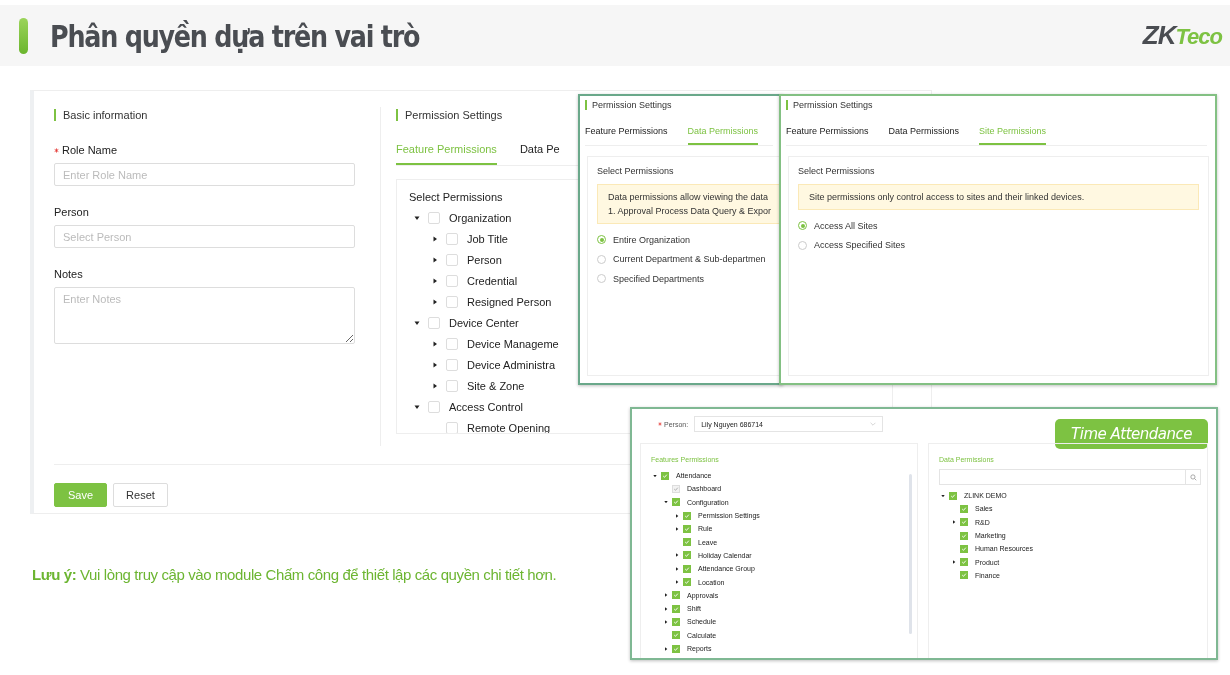 This screenshot has height=675, width=1230. I want to click on logo: ZKTeco, so click(1182, 35).